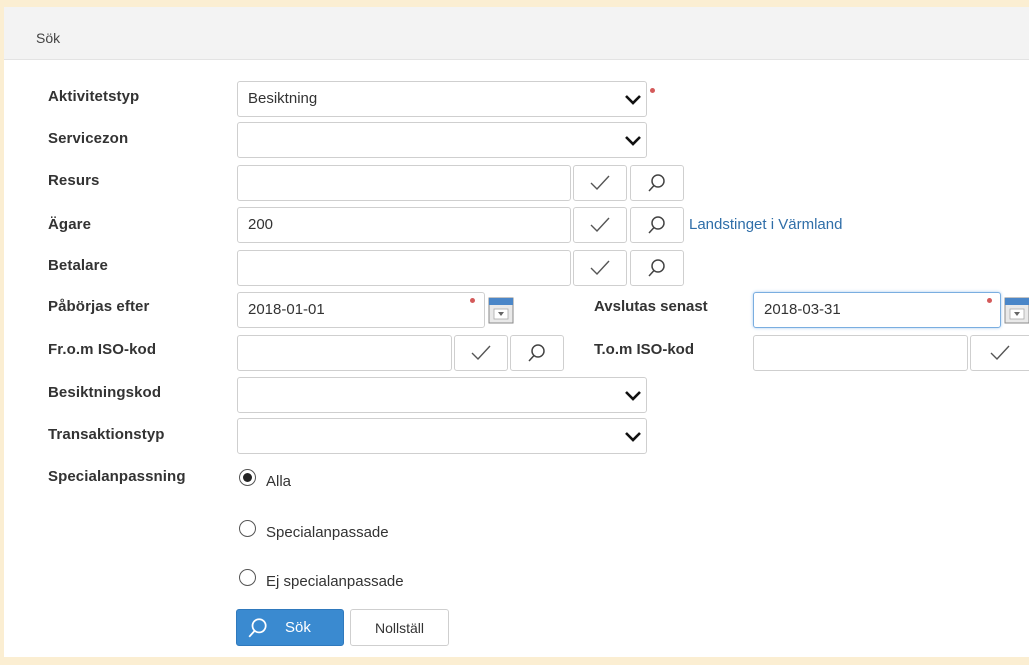 The width and height of the screenshot is (1029, 665). What do you see at coordinates (442, 395) in the screenshot?
I see `besiktningskod-select` at bounding box center [442, 395].